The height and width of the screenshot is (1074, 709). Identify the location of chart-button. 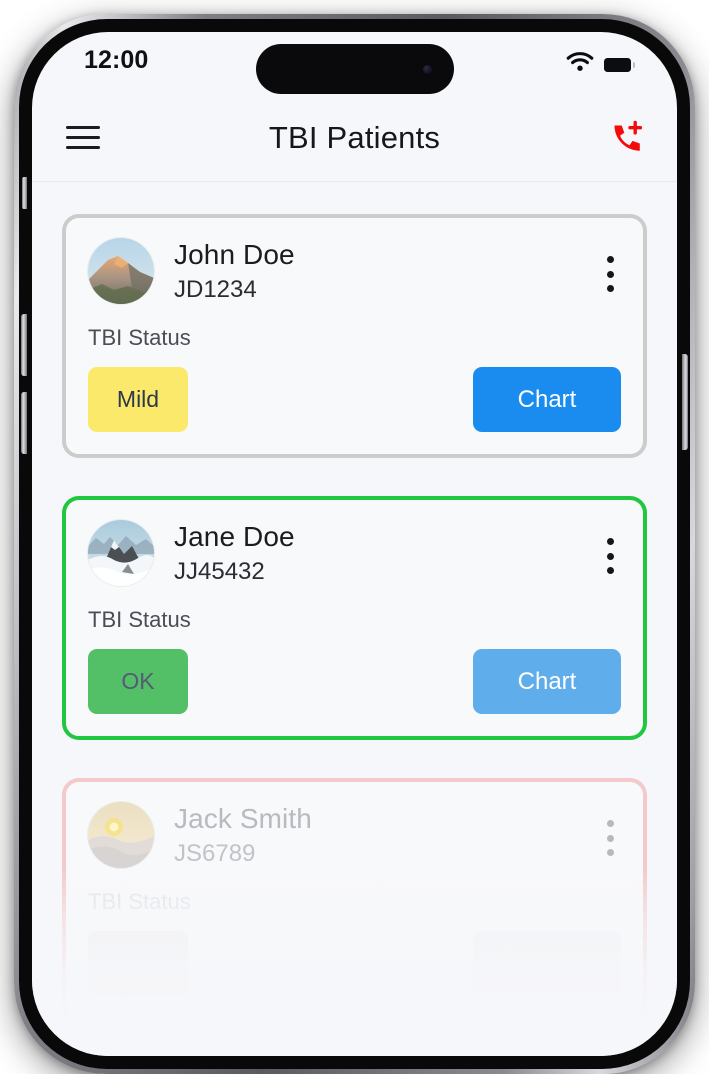
(547, 964).